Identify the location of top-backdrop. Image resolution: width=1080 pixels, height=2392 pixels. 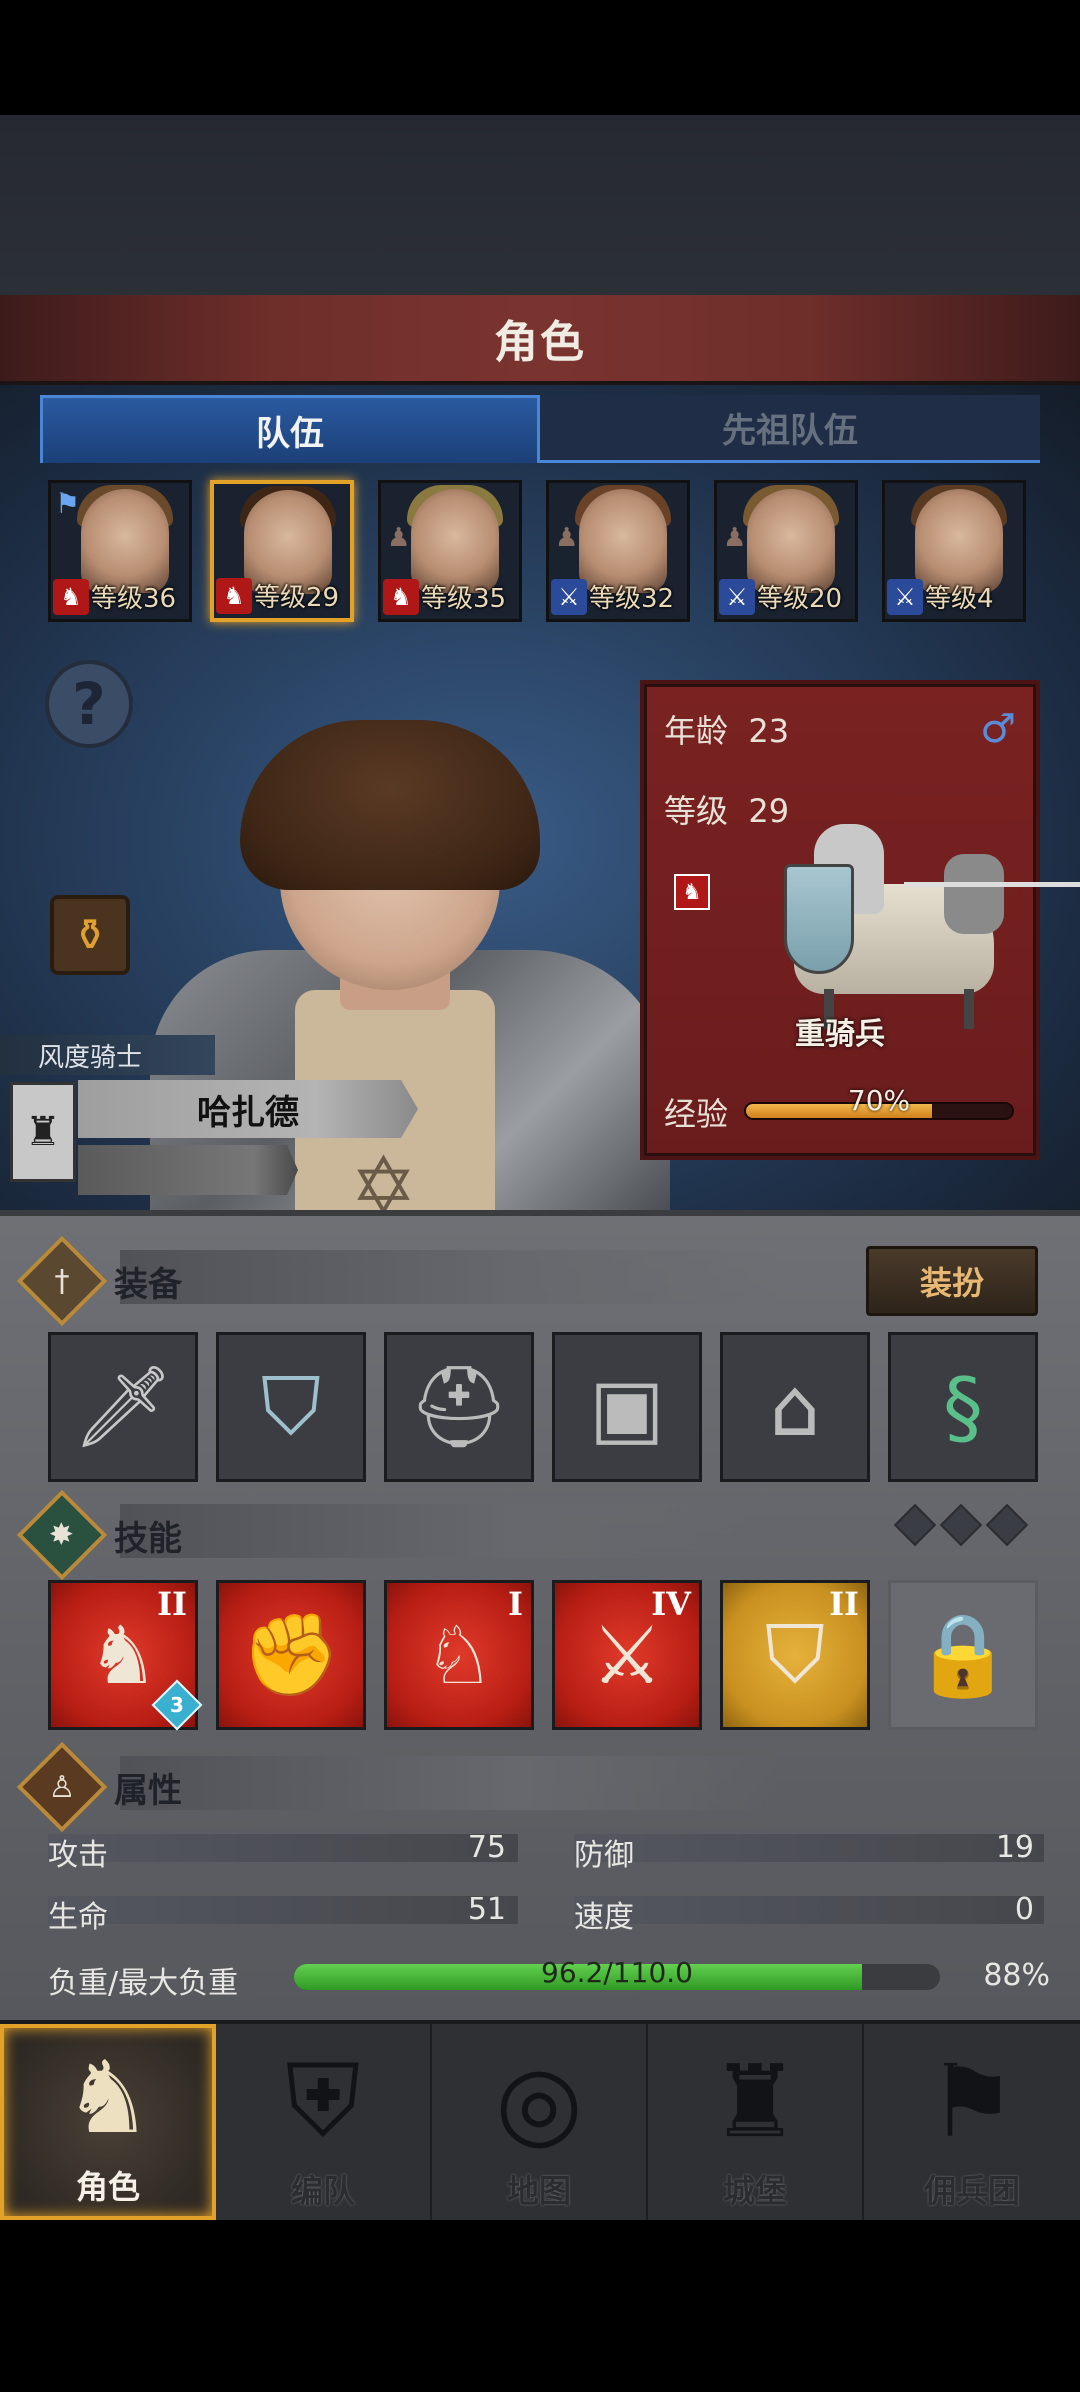
(540, 205).